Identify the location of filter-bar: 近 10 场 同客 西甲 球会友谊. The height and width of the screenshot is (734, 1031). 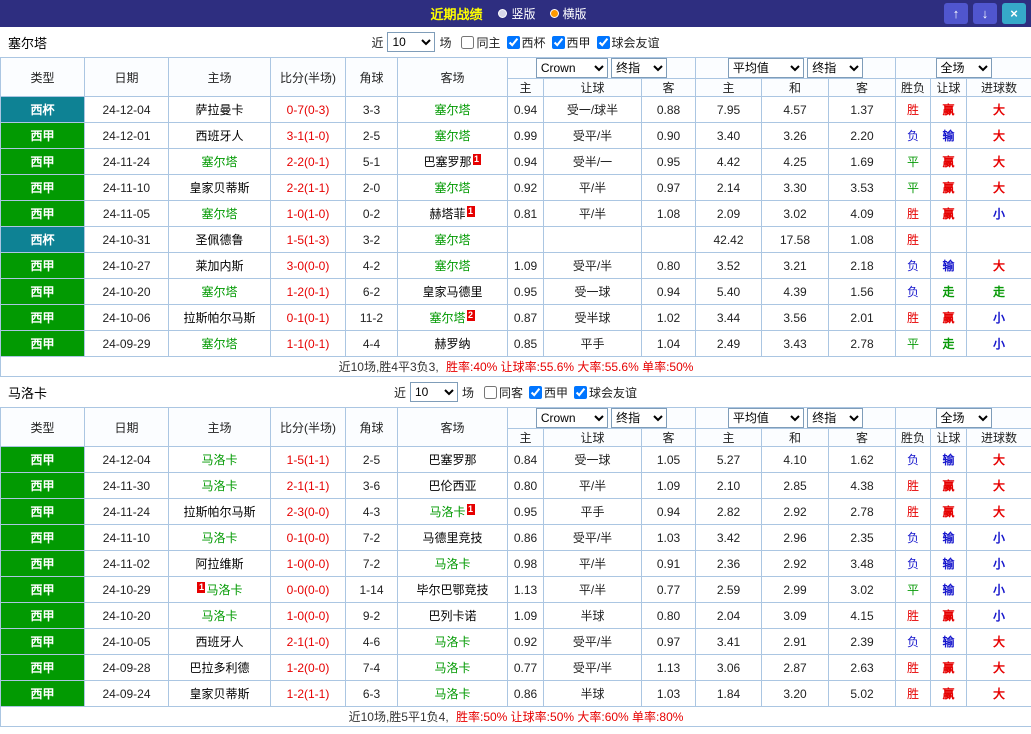
(515, 392).